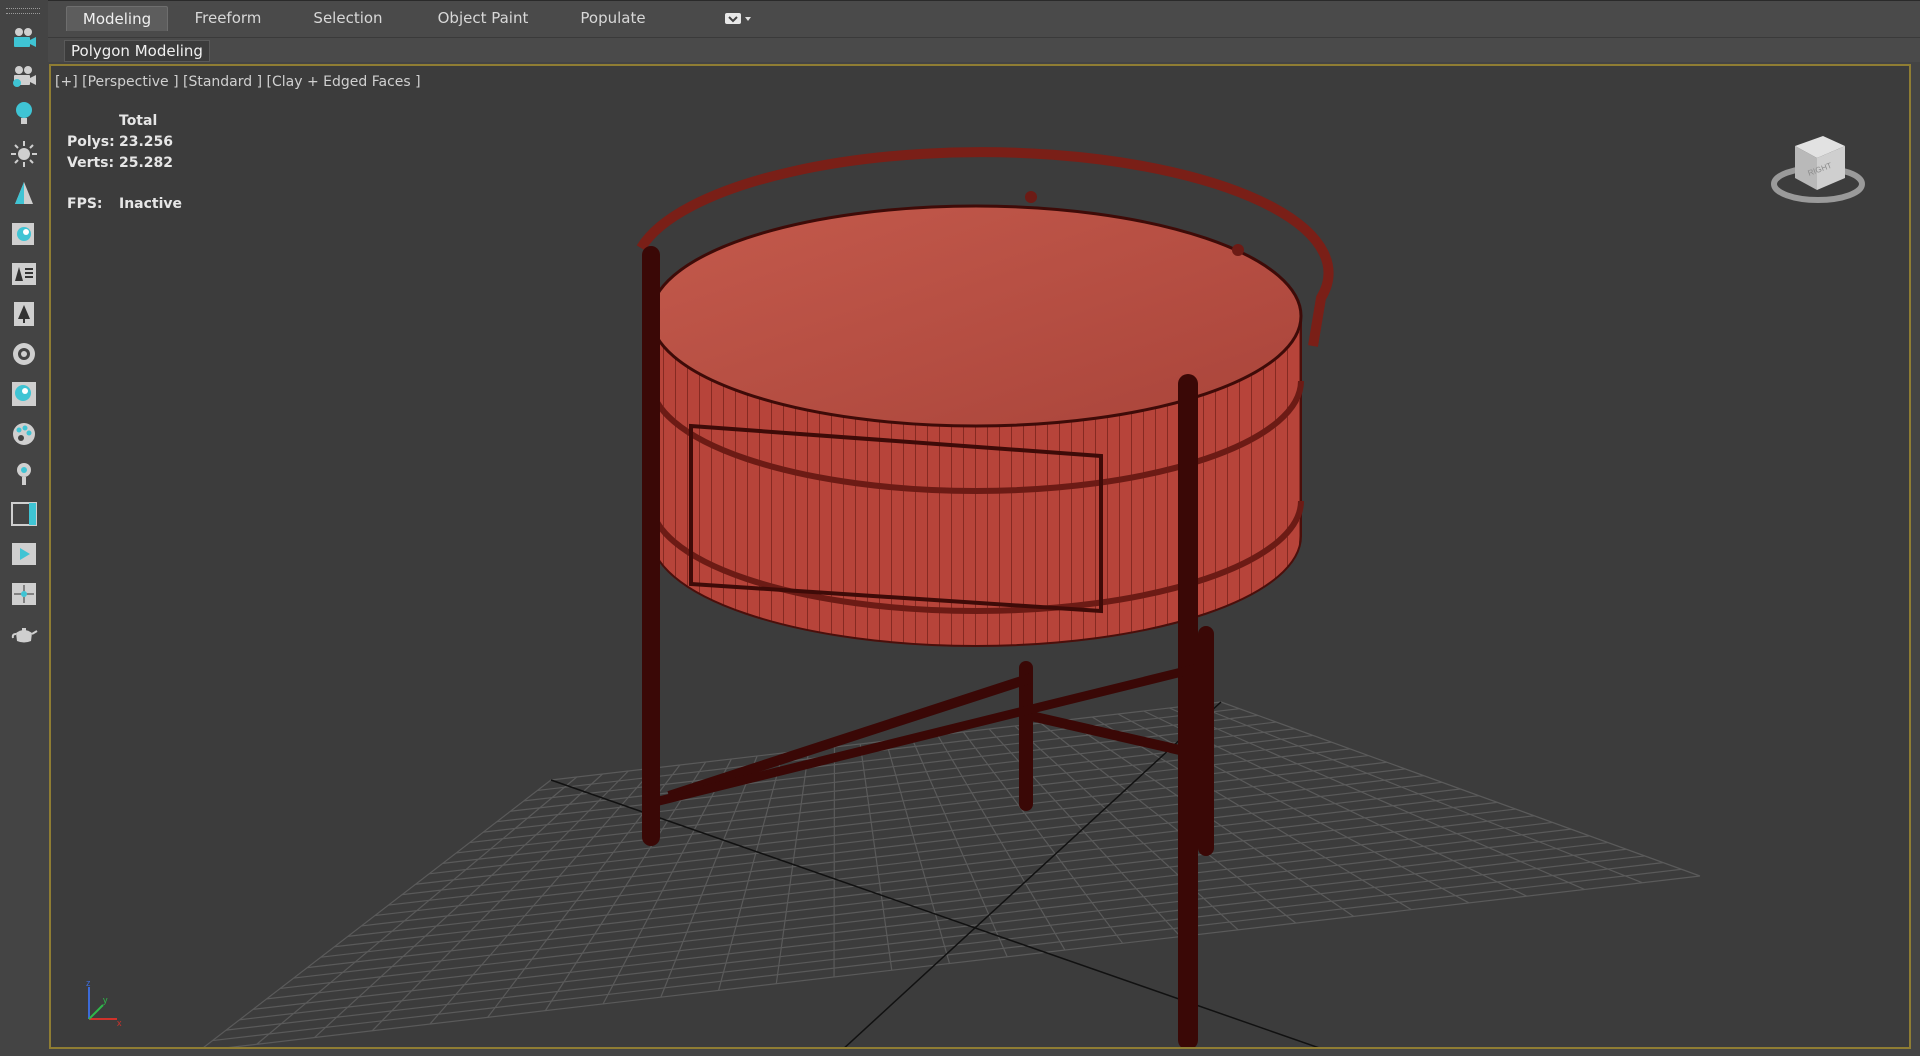 This screenshot has width=1920, height=1056. Describe the element at coordinates (24, 394) in the screenshot. I see `sphere-map-icon` at that location.